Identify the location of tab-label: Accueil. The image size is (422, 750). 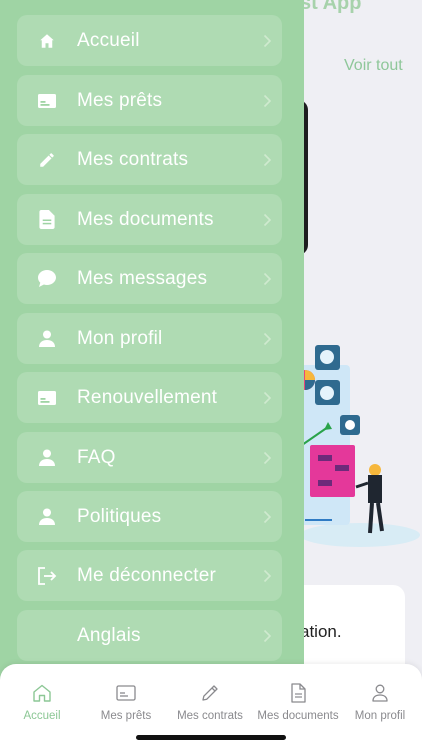
(42, 716).